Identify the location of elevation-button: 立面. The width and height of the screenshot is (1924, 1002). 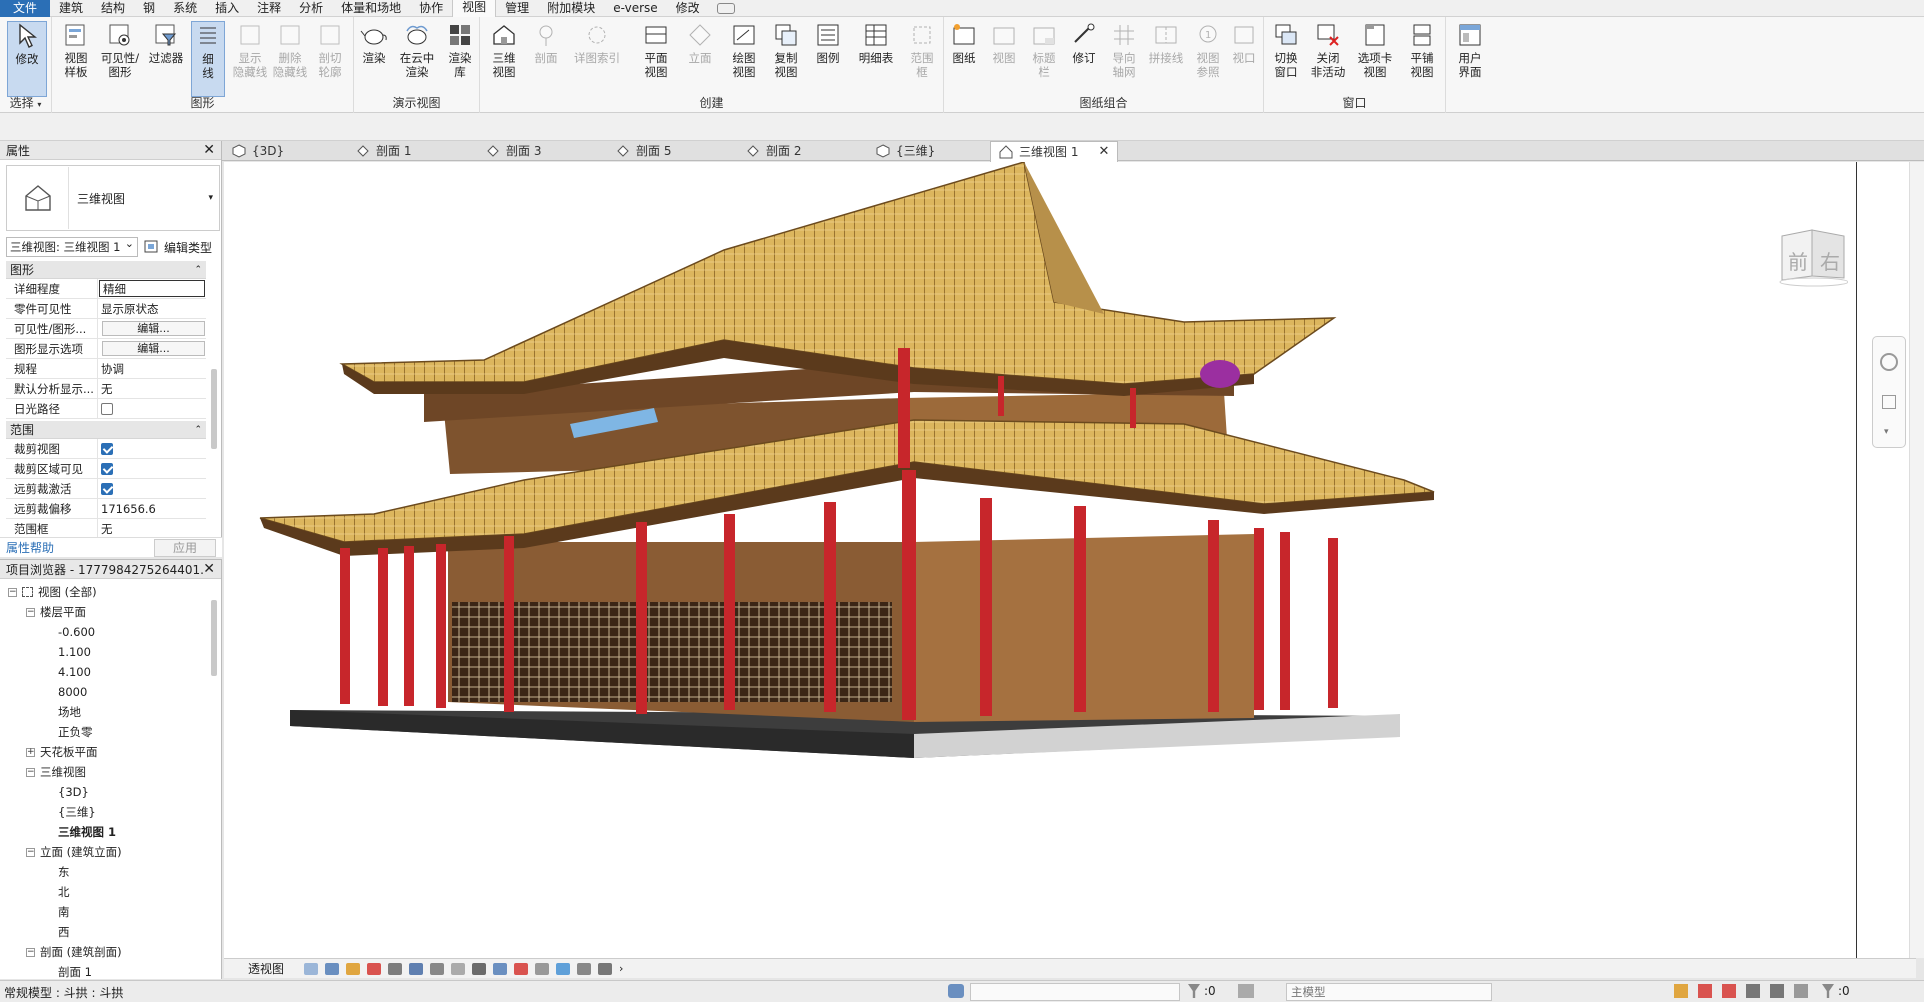
(700, 59).